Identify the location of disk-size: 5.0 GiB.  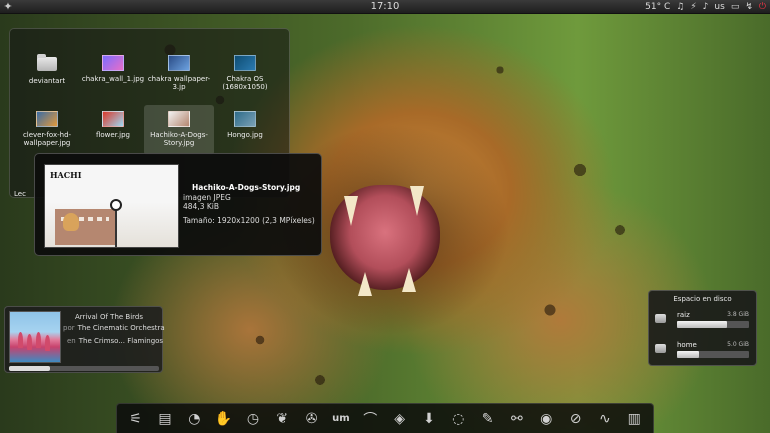
(738, 344).